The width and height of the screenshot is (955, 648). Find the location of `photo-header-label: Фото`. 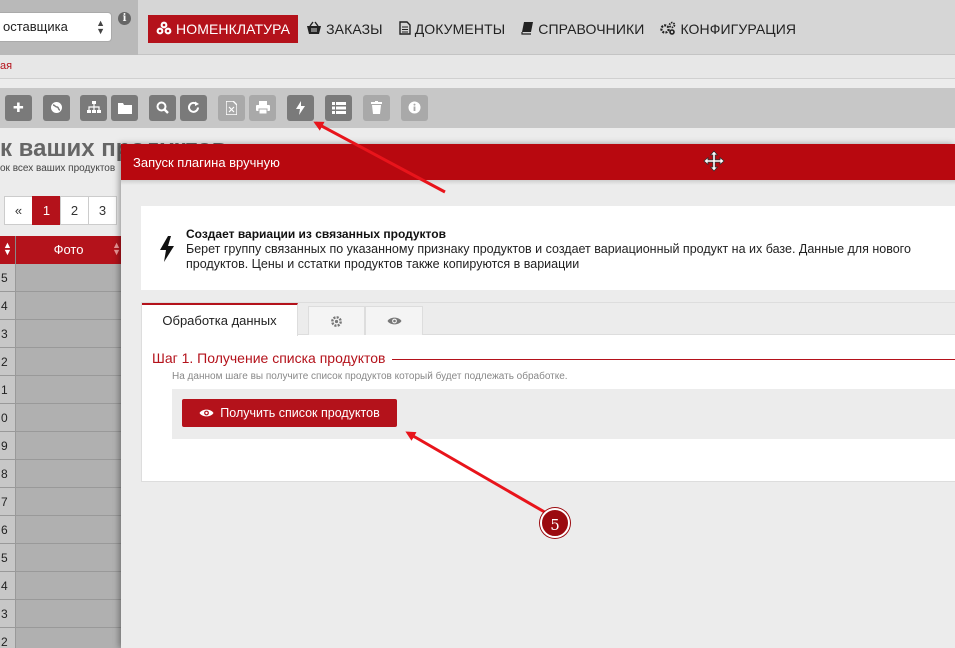

photo-header-label: Фото is located at coordinates (68, 249).